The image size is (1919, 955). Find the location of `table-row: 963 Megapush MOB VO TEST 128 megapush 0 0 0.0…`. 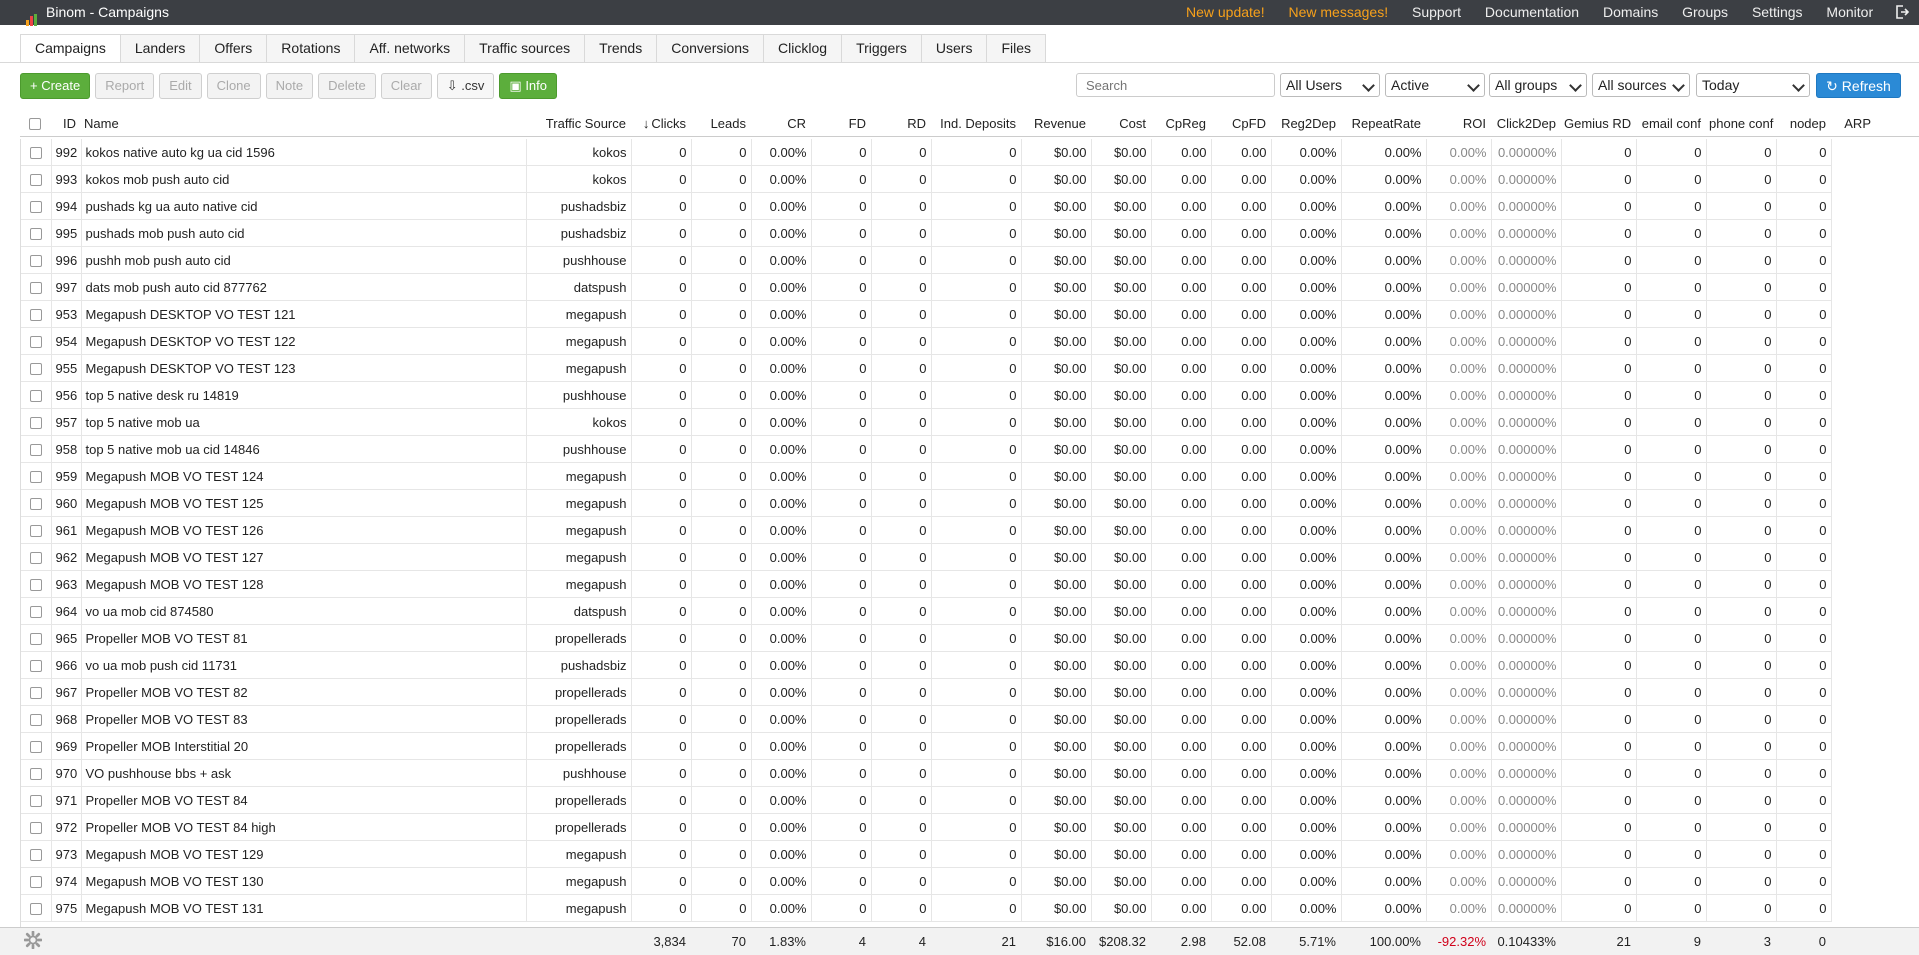

table-row: 963 Megapush MOB VO TEST 128 megapush 0 0 0.0… is located at coordinates (948, 584).